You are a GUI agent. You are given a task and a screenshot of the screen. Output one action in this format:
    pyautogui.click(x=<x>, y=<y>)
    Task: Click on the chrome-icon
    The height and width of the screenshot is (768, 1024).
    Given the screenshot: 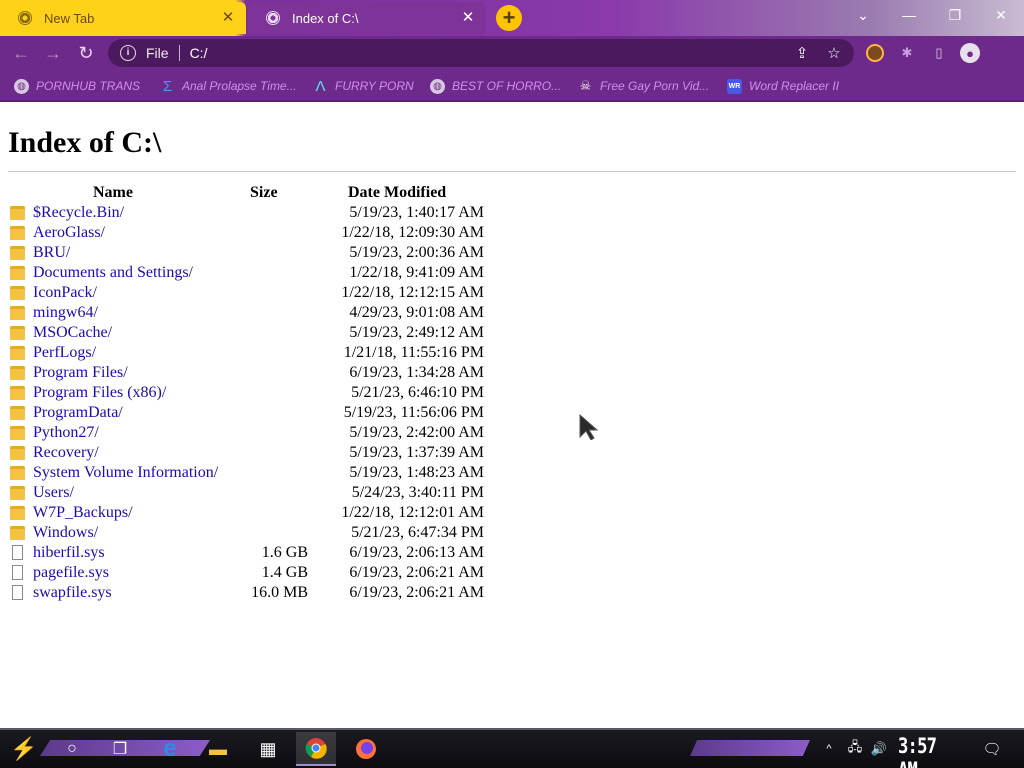 What is the action you would take?
    pyautogui.click(x=316, y=749)
    